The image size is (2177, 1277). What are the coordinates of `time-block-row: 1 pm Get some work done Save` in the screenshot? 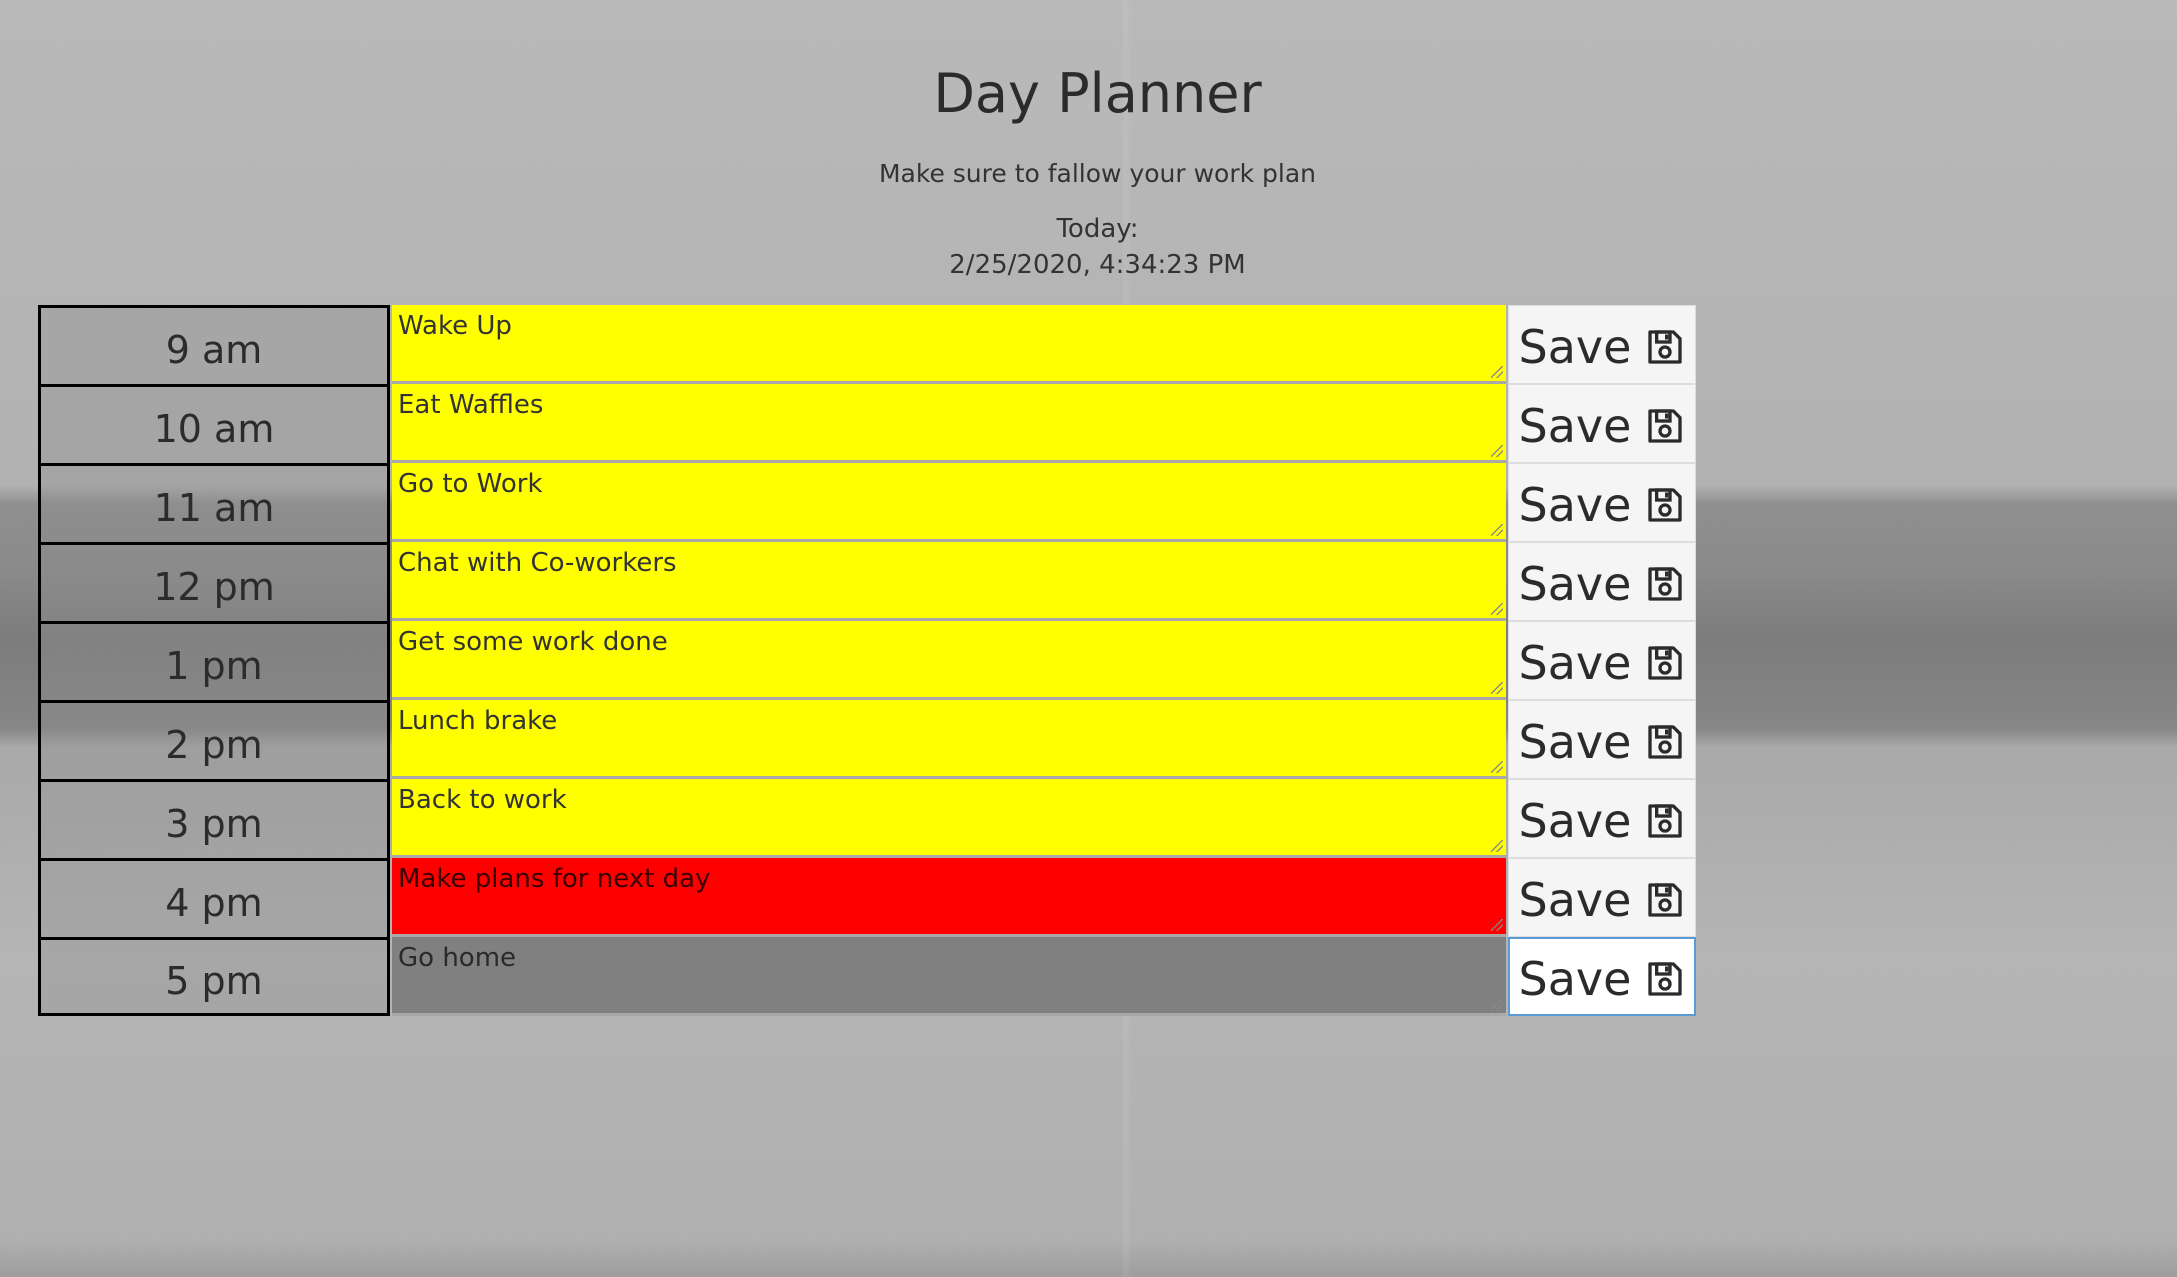 It's located at (870, 660).